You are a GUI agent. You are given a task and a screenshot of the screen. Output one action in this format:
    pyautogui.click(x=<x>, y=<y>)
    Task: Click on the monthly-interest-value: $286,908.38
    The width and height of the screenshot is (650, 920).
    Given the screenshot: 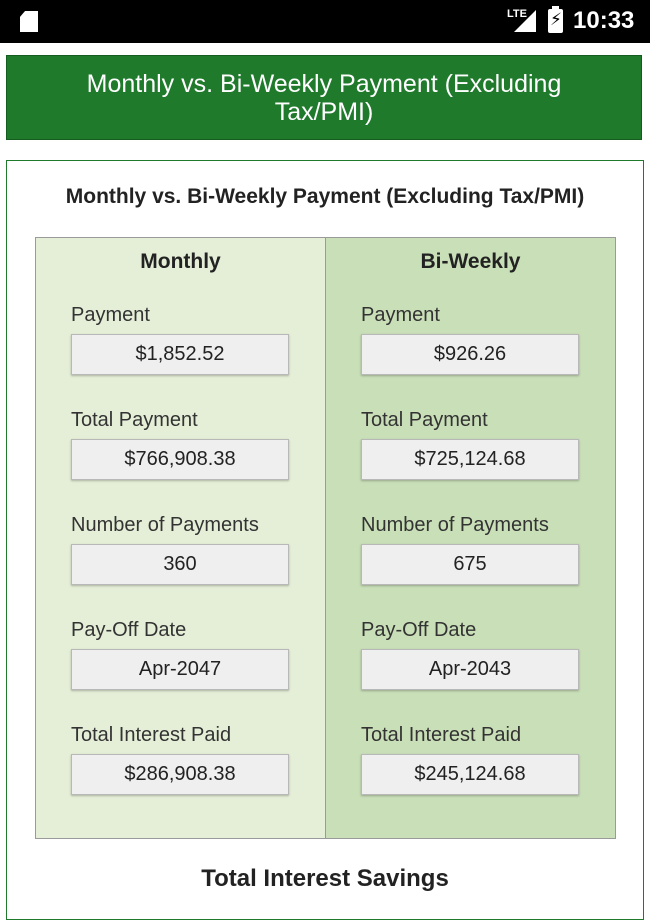 What is the action you would take?
    pyautogui.click(x=180, y=774)
    